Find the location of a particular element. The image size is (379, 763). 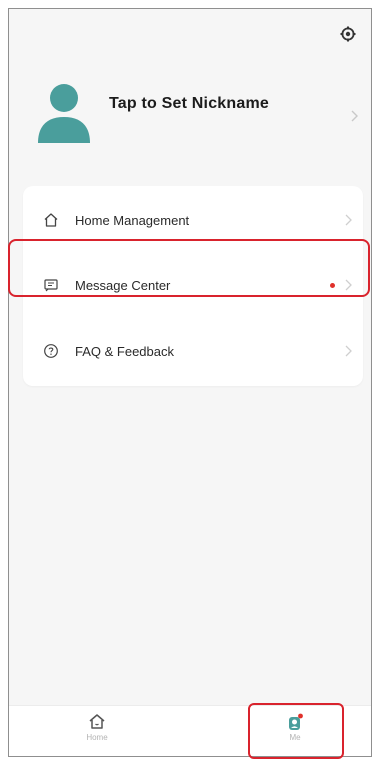

tab-me: Me is located at coordinates (295, 732).